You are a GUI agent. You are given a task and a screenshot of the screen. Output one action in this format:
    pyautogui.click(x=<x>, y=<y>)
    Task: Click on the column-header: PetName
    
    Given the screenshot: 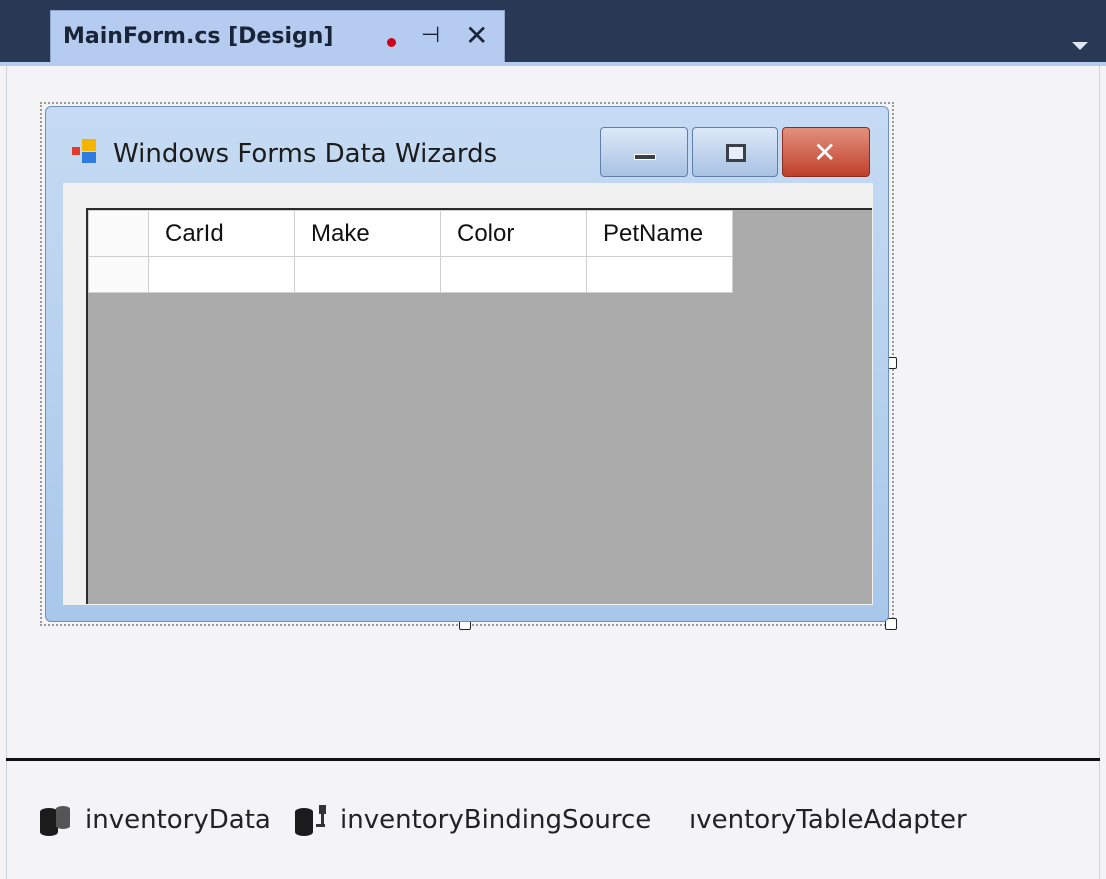 What is the action you would take?
    pyautogui.click(x=659, y=233)
    